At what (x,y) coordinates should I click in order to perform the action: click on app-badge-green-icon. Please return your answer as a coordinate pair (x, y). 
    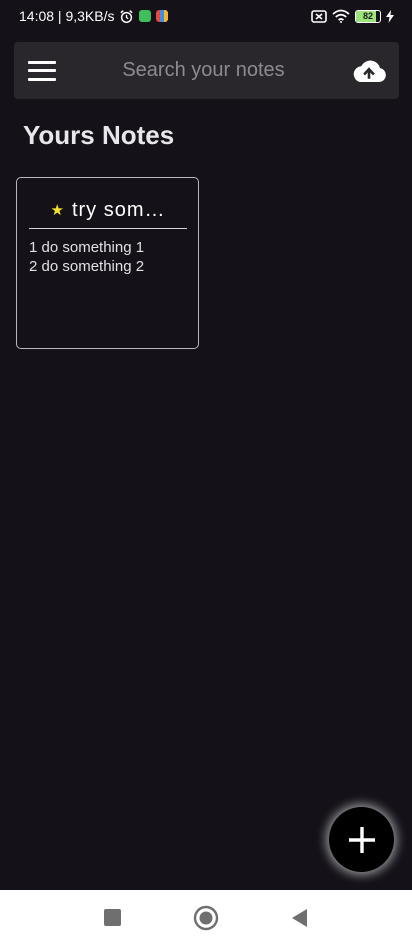
    Looking at the image, I should click on (145, 16).